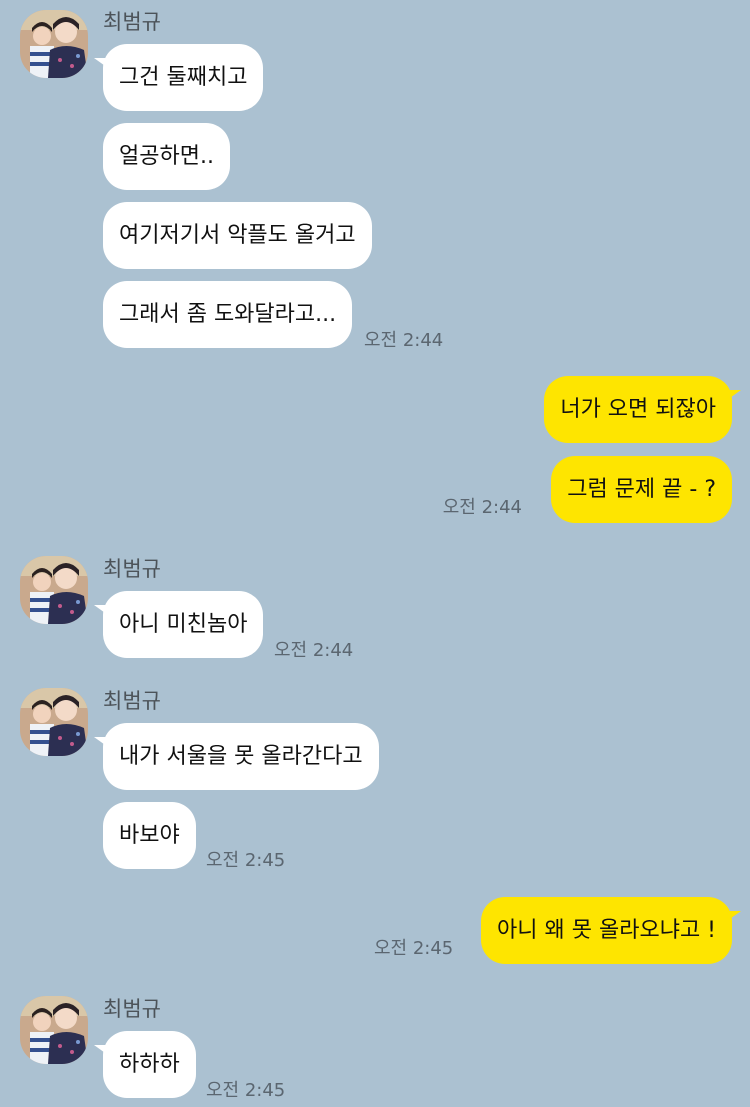 Image resolution: width=750 pixels, height=1107 pixels. Describe the element at coordinates (642, 409) in the screenshot. I see `message-bubble-outgoing: 너가 오면 되잖아` at that location.